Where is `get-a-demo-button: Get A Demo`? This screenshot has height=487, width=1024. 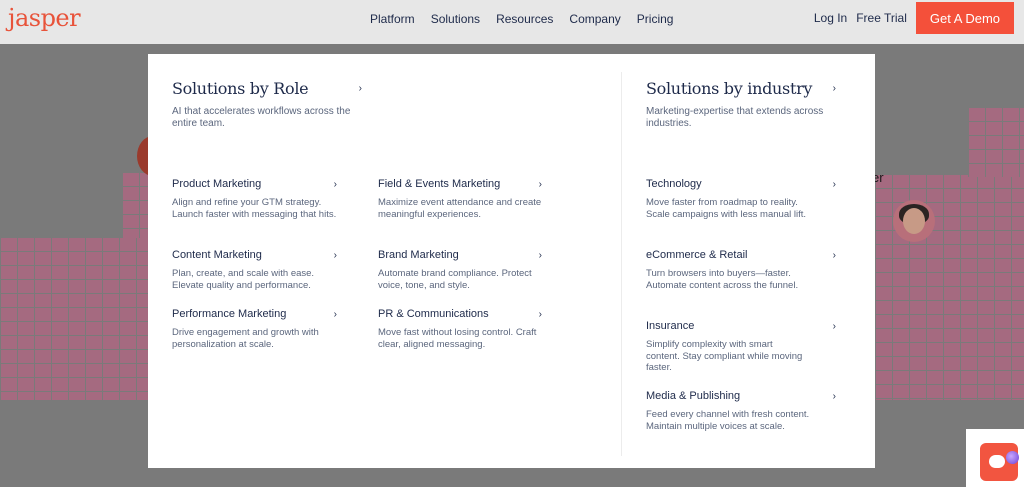 get-a-demo-button: Get A Demo is located at coordinates (964, 18).